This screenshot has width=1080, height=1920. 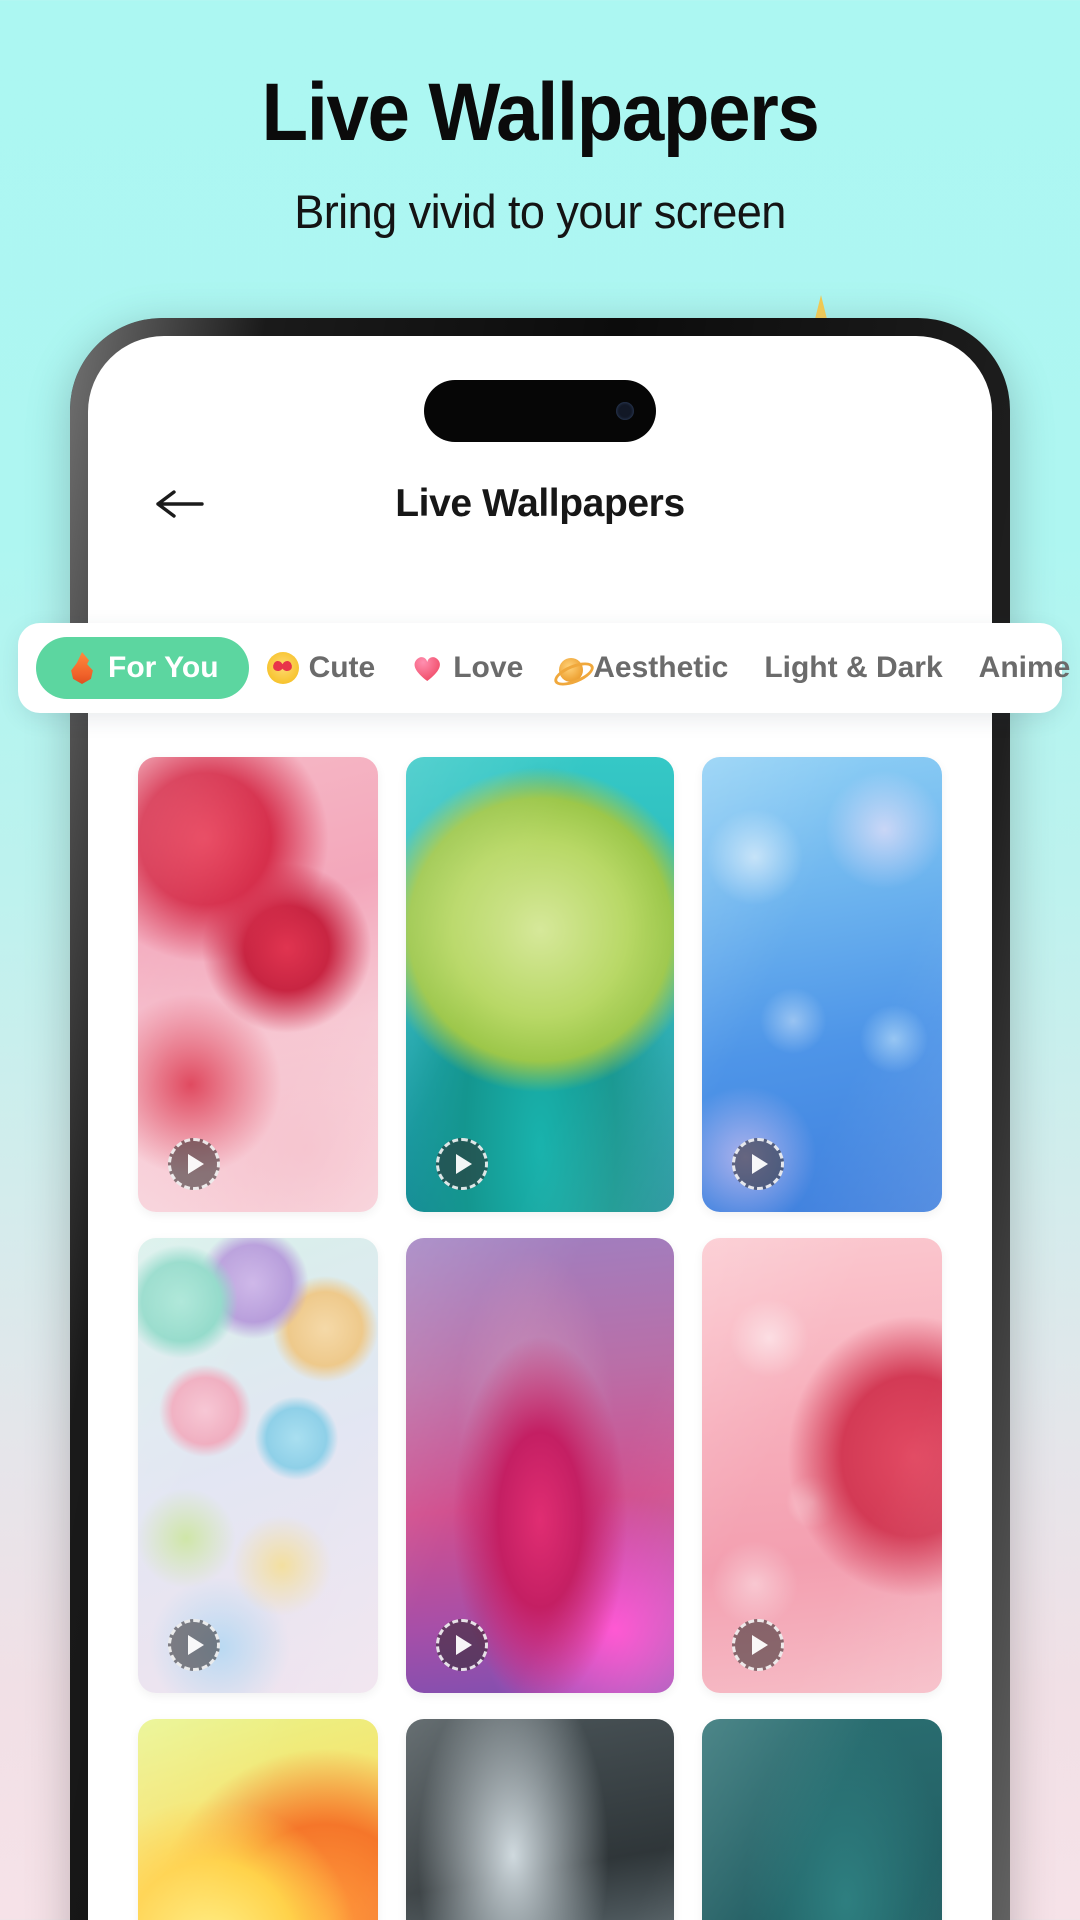 I want to click on wallpaper-balloons, so click(x=258, y=1465).